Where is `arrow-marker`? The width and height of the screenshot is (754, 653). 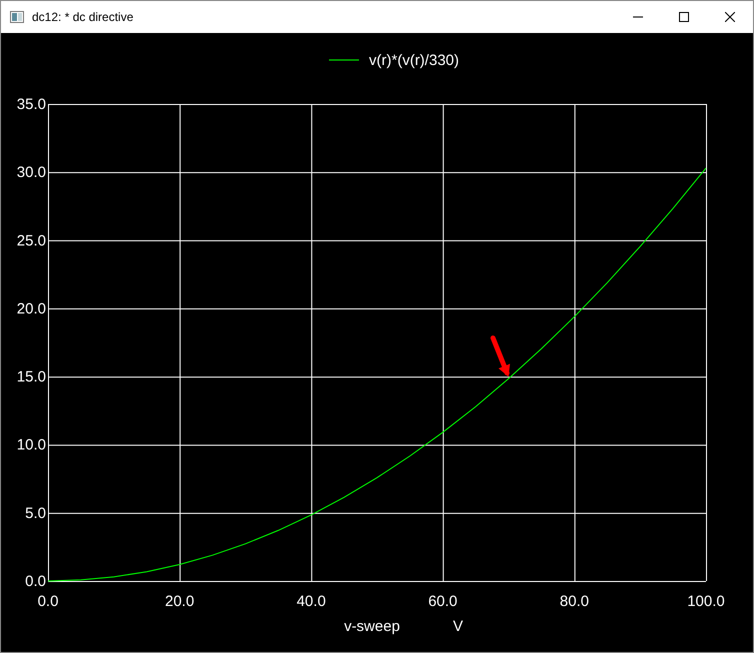 arrow-marker is located at coordinates (500, 356).